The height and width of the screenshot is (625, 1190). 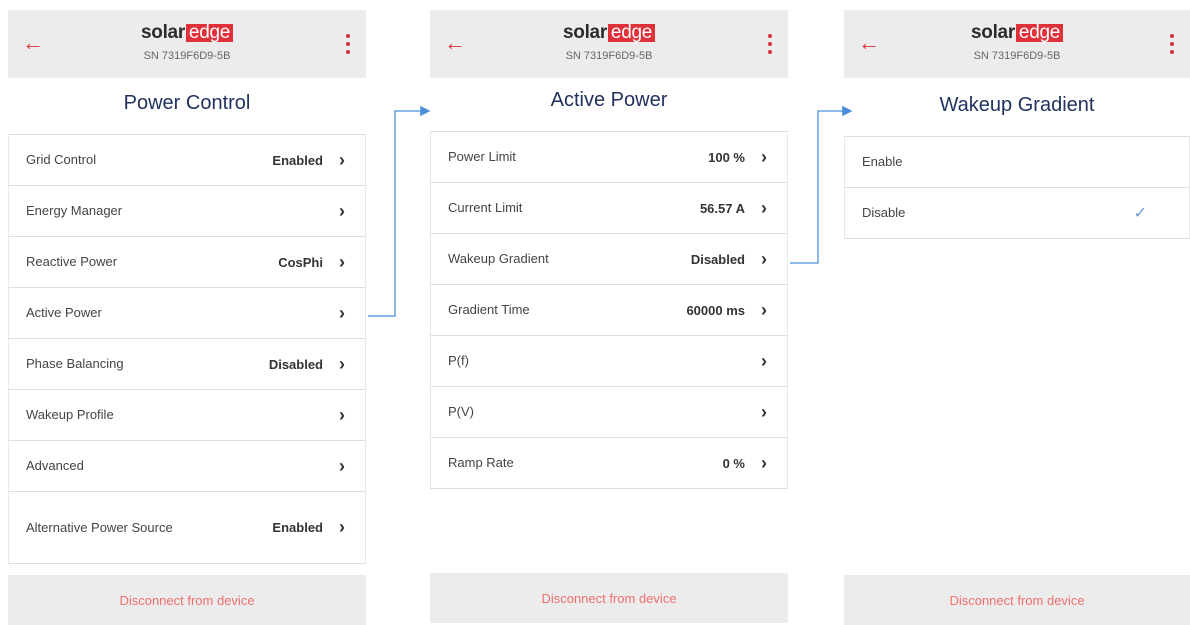 I want to click on flow-connectors, so click(x=610, y=211).